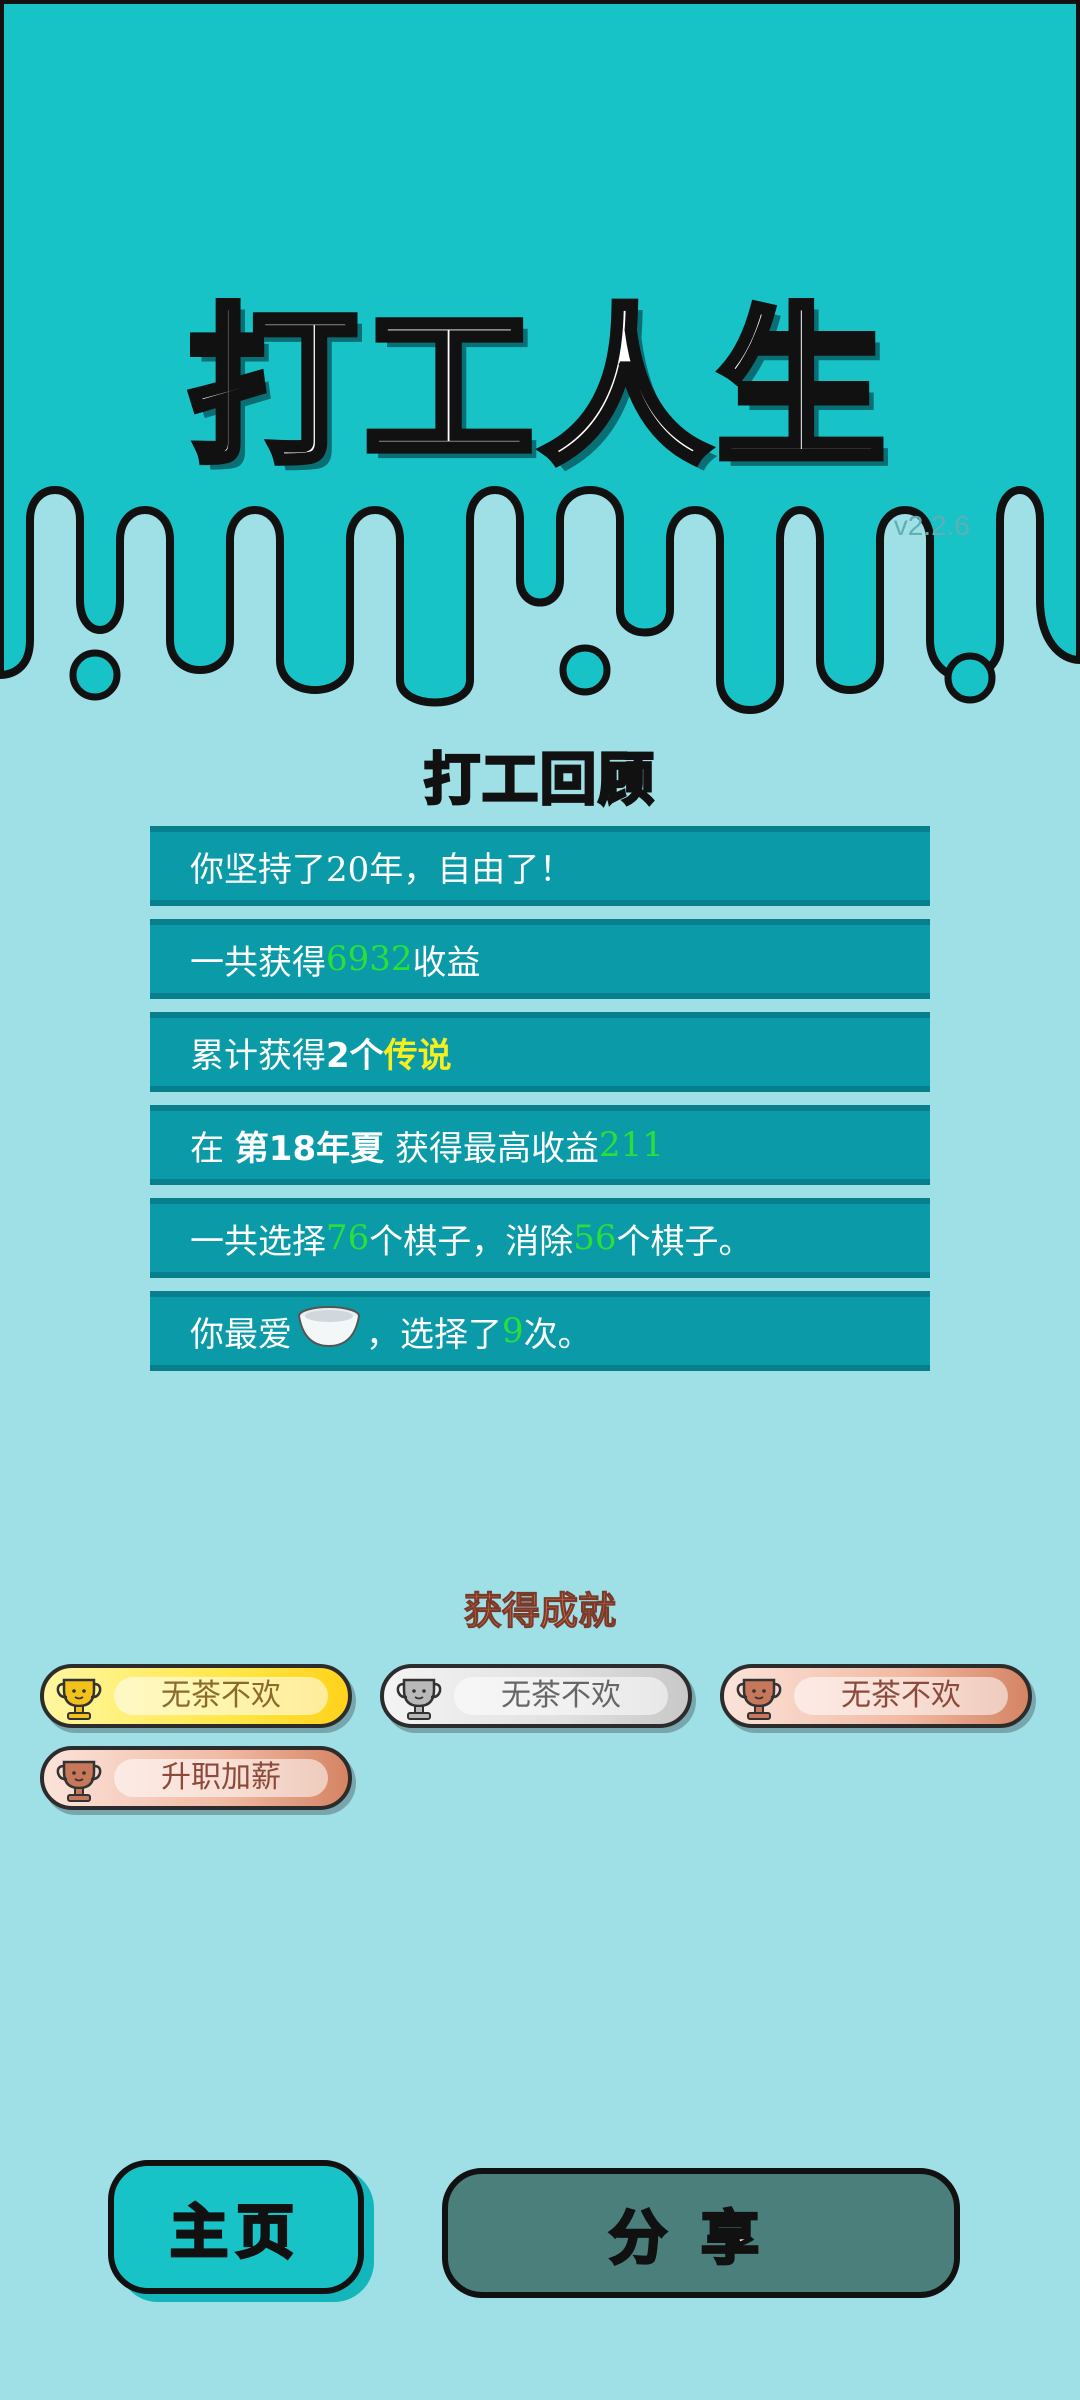  I want to click on review-text: 9, so click(513, 1331).